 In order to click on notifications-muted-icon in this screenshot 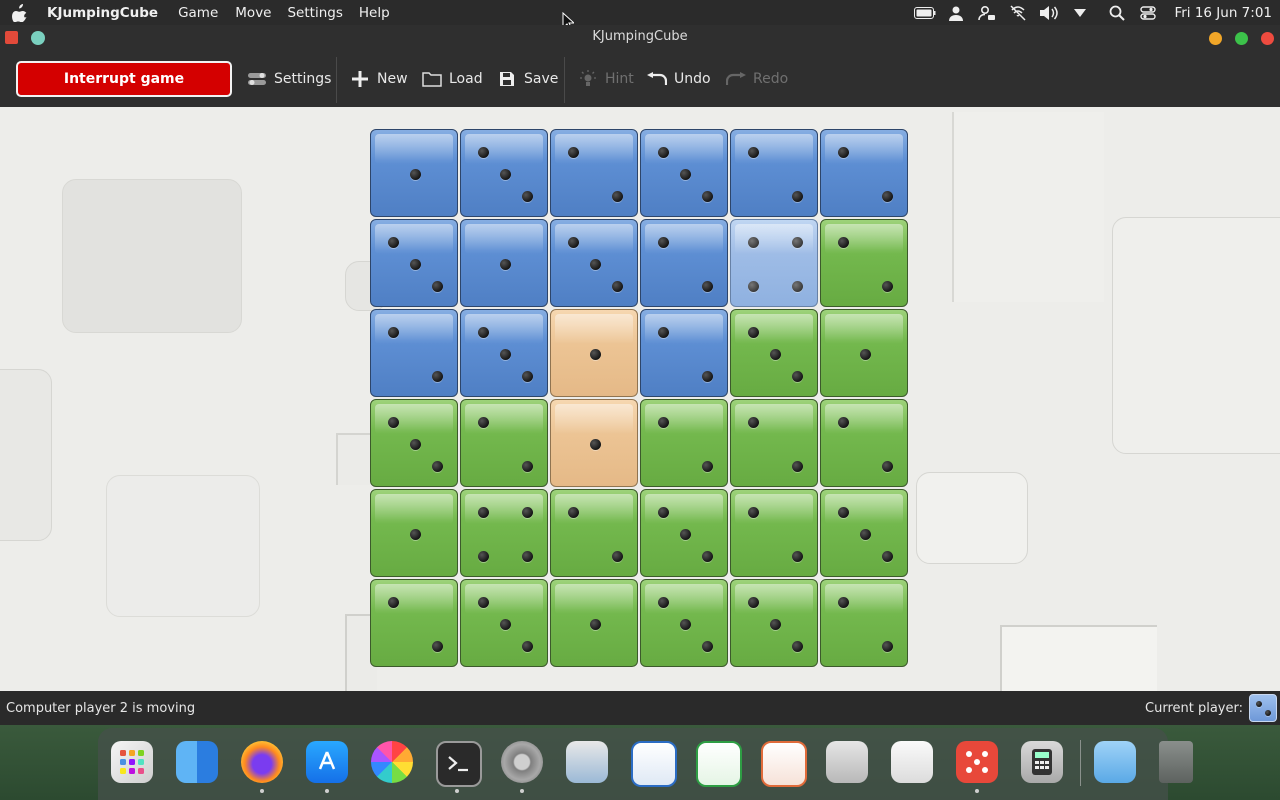, I will do `click(1018, 13)`.